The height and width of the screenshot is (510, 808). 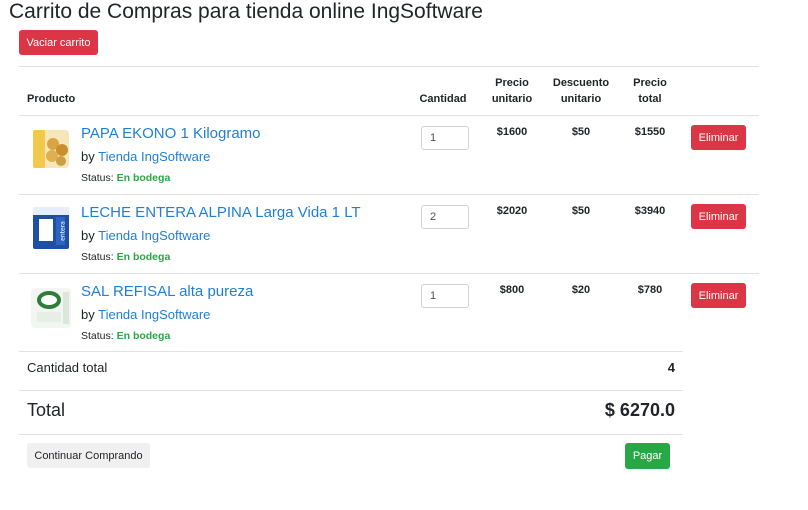 What do you see at coordinates (63, 231) in the screenshot?
I see `svg-text: entera` at bounding box center [63, 231].